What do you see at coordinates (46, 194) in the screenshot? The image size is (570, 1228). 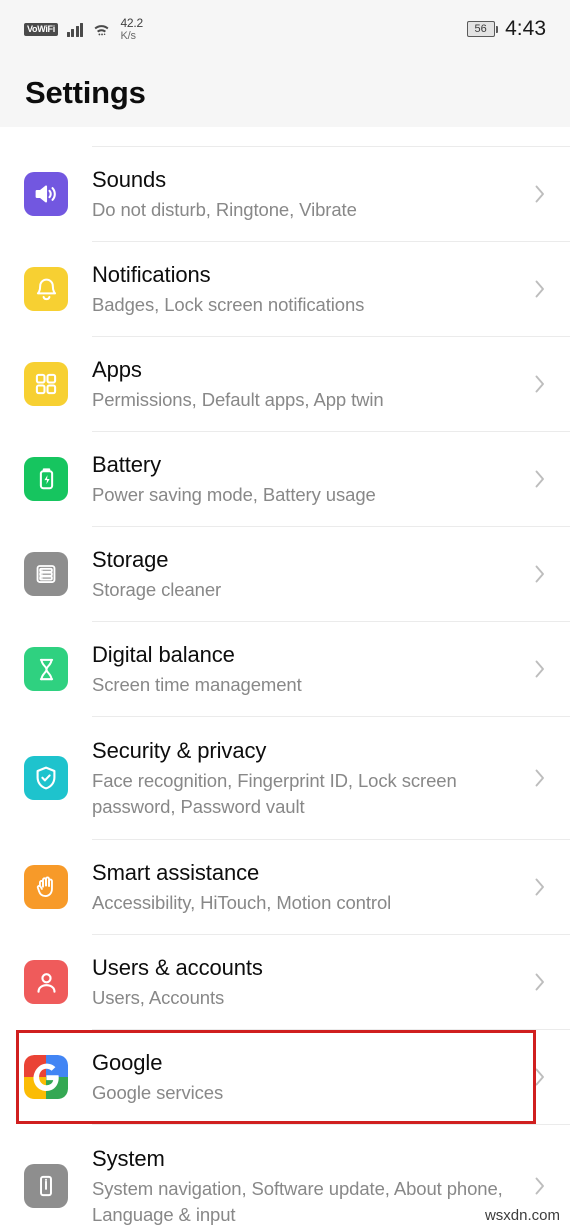 I see `speaker-icon` at bounding box center [46, 194].